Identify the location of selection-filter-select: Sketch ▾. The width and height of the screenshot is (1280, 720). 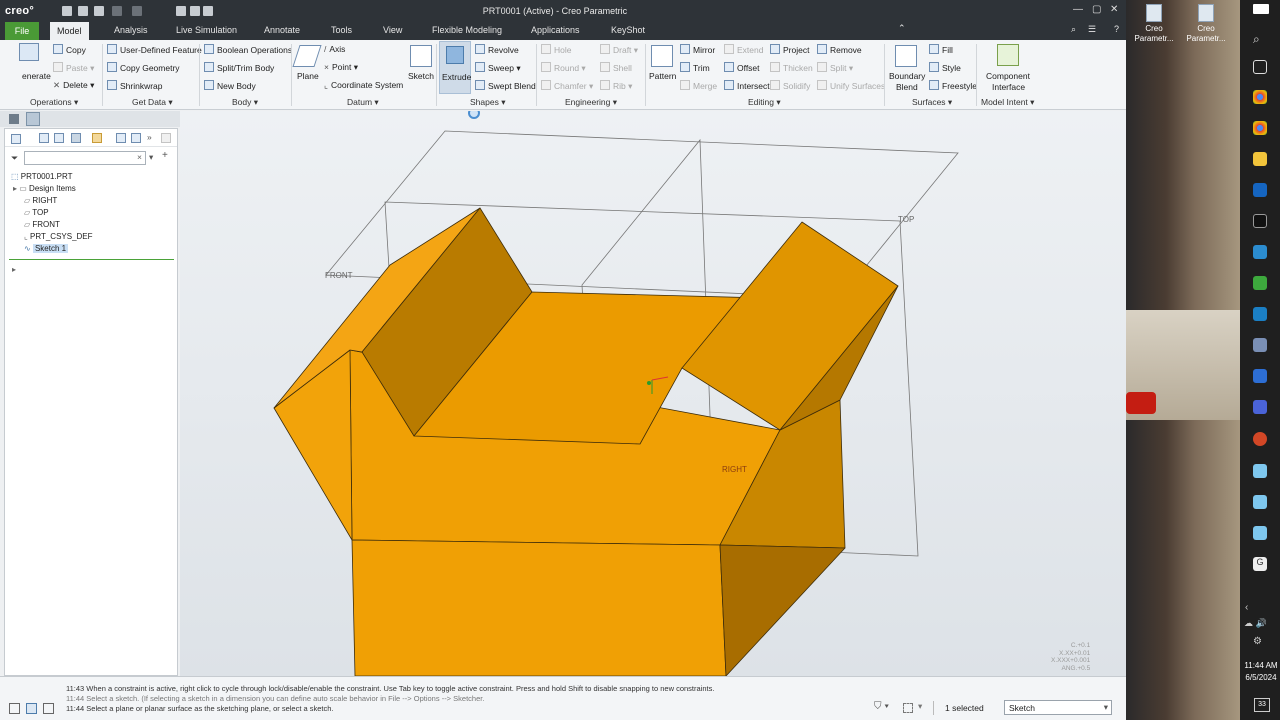
(1058, 707).